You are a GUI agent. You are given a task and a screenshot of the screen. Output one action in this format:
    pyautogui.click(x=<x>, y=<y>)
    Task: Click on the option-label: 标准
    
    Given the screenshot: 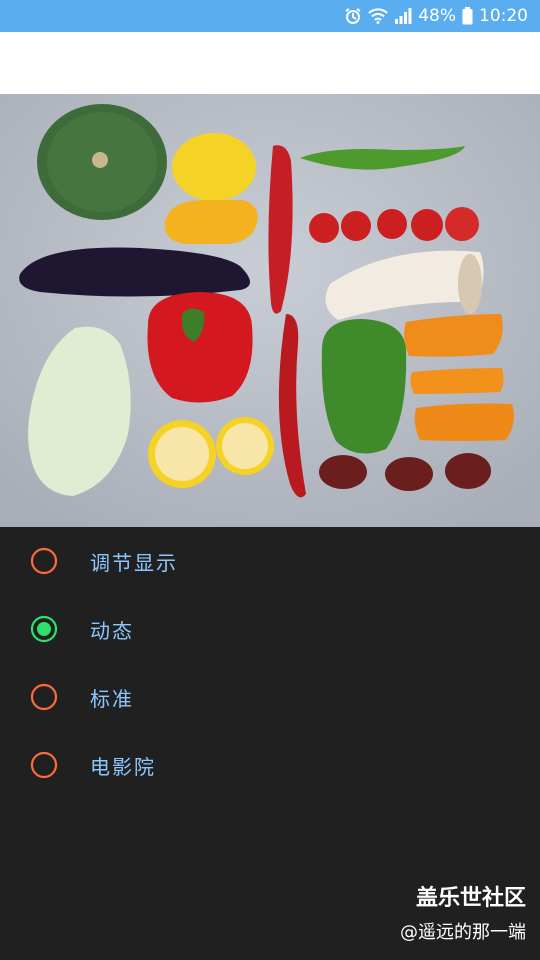 What is the action you would take?
    pyautogui.click(x=112, y=698)
    